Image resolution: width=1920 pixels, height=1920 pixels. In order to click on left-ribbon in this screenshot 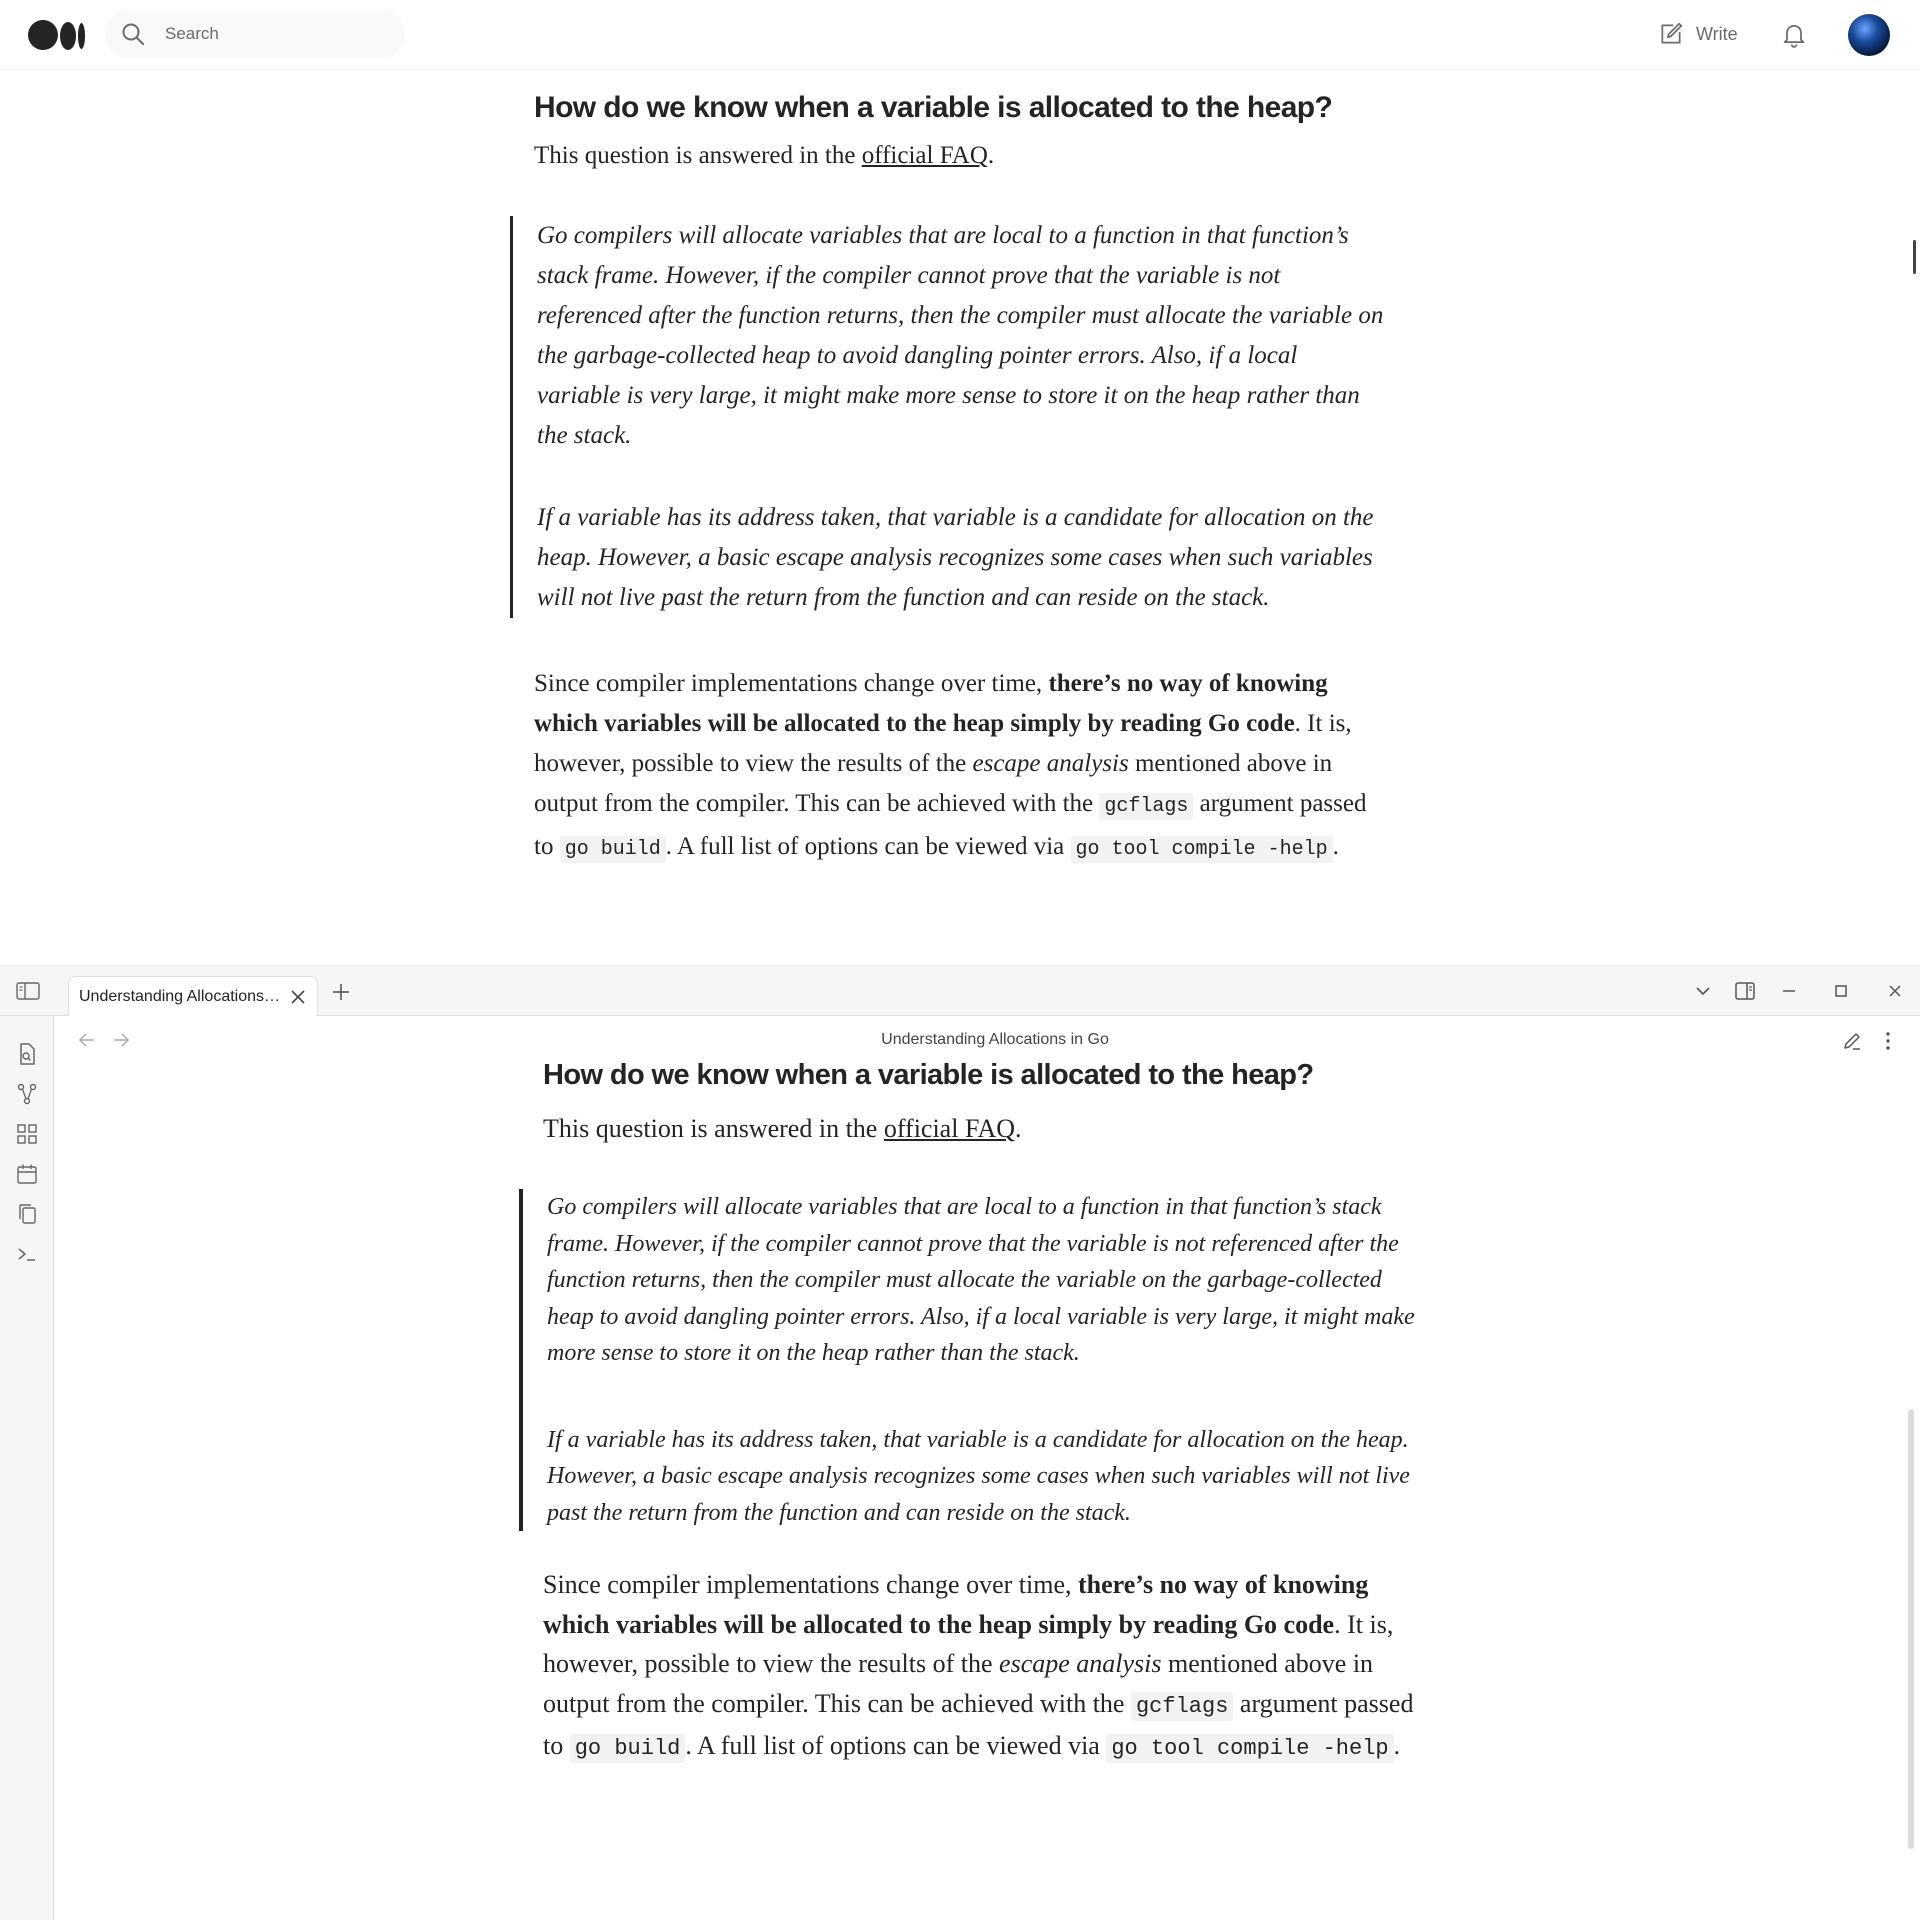, I will do `click(27, 1468)`.